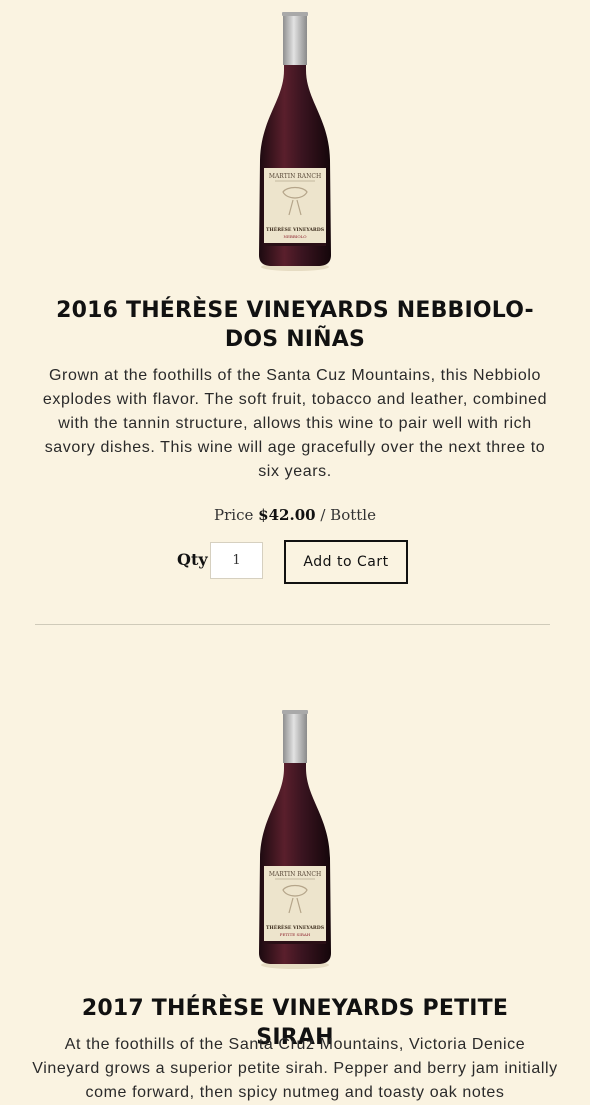 The width and height of the screenshot is (590, 1105). I want to click on qty-label: Qty, so click(192, 559).